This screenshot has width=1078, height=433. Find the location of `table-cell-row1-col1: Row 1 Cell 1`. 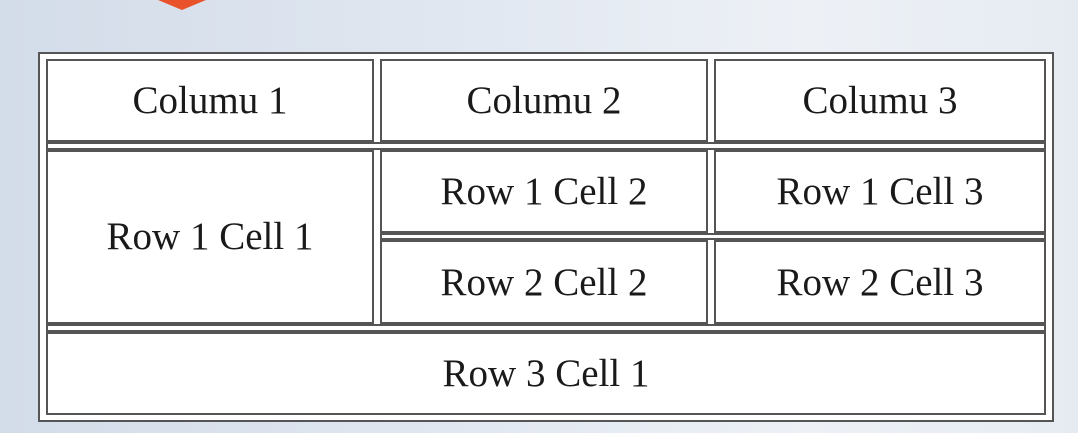

table-cell-row1-col1: Row 1 Cell 1 is located at coordinates (210, 237).